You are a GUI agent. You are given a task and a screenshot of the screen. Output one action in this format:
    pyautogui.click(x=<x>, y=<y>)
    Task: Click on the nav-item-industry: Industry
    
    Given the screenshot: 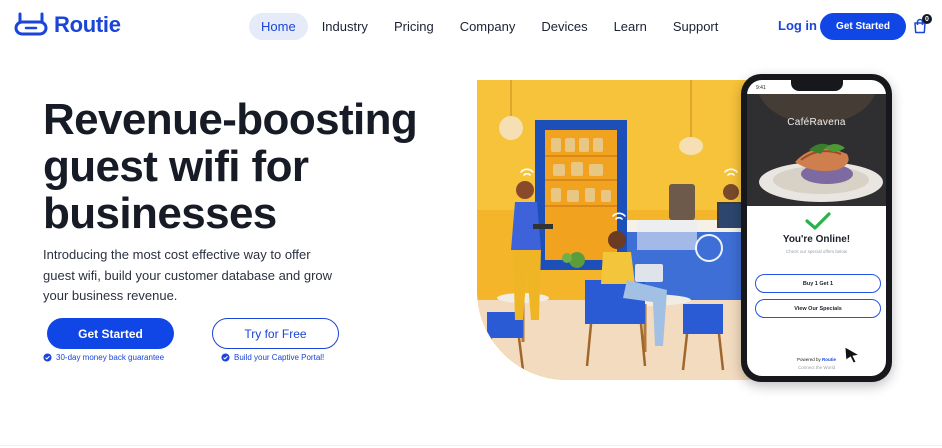 What is the action you would take?
    pyautogui.click(x=345, y=26)
    